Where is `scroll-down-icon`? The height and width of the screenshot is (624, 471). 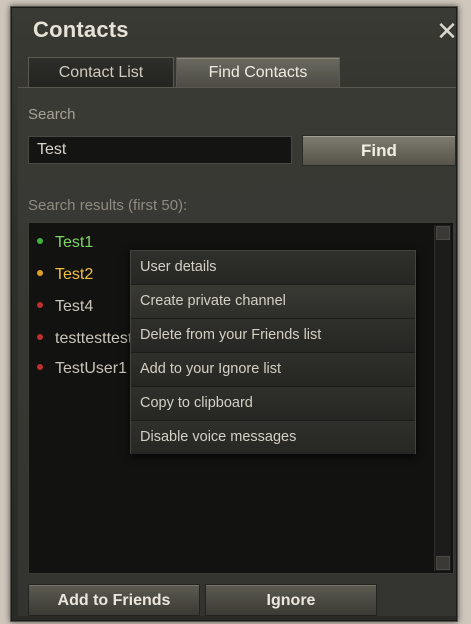
scroll-down-icon is located at coordinates (443, 563).